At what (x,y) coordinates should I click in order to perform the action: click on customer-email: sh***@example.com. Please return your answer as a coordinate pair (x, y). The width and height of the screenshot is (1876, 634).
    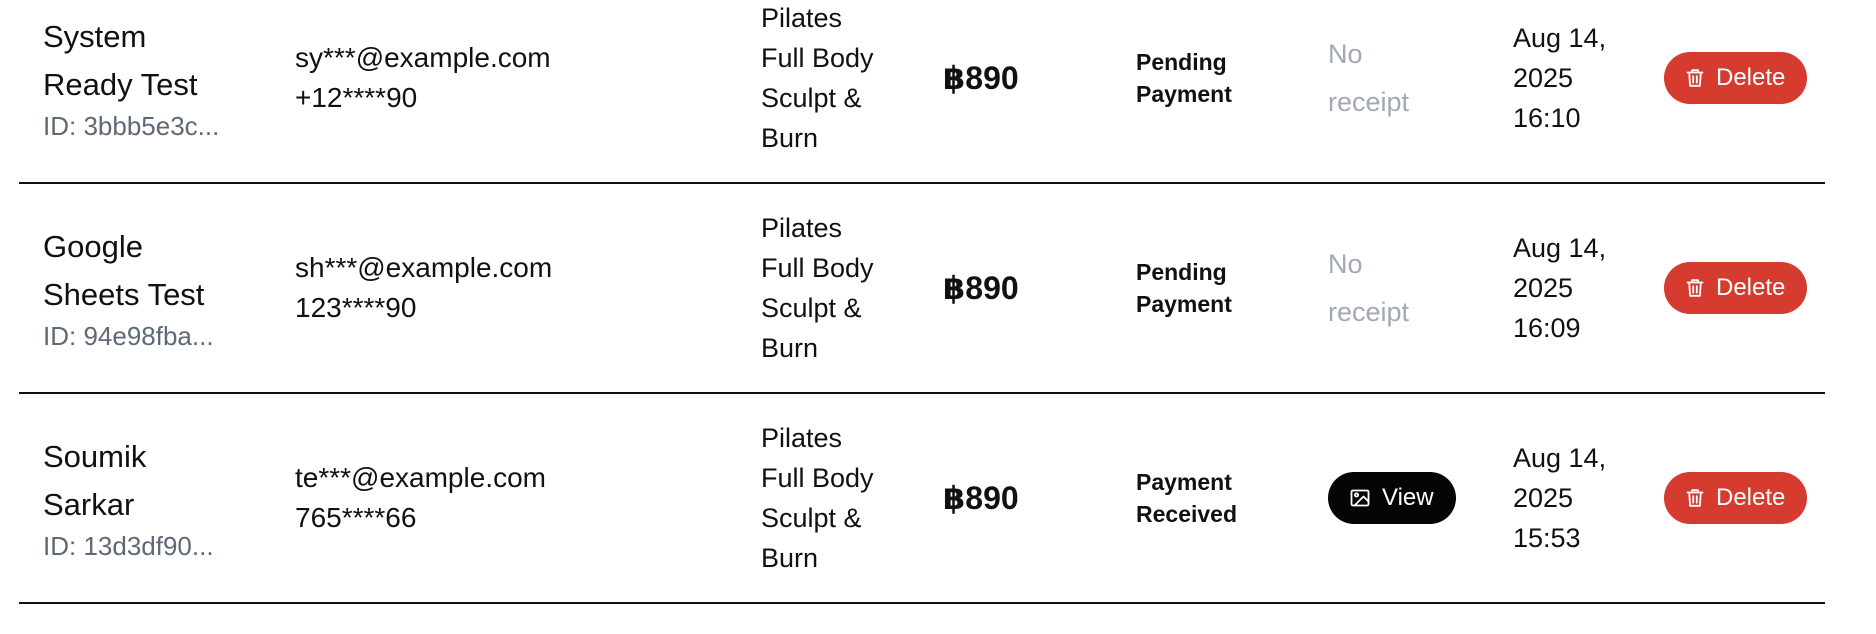
    Looking at the image, I should click on (424, 267).